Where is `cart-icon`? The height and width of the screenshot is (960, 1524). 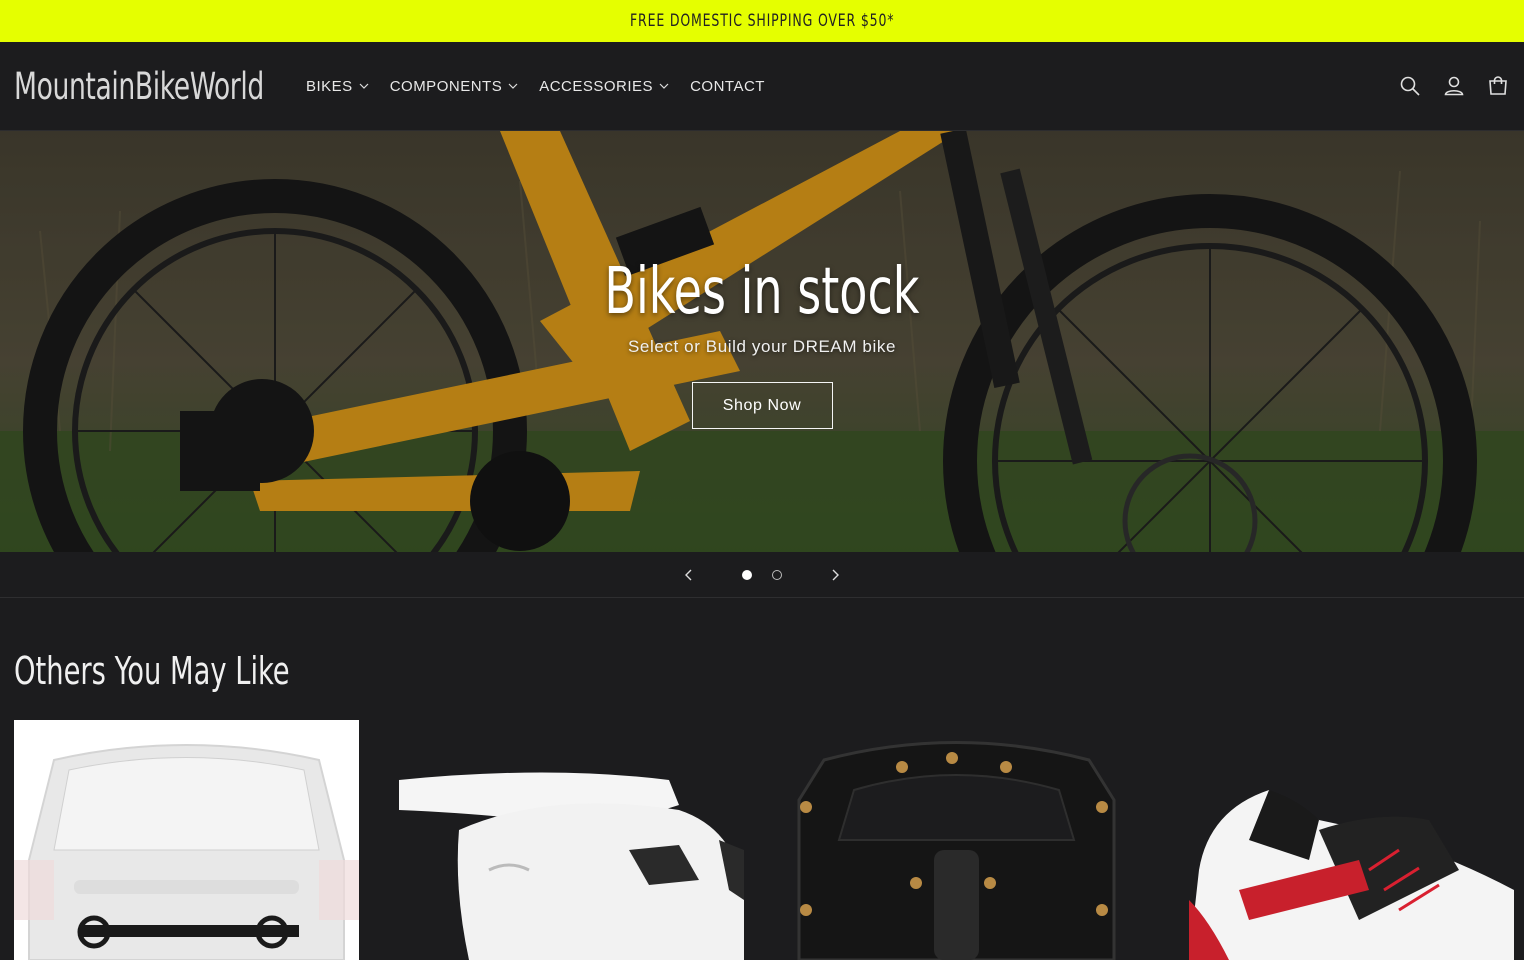 cart-icon is located at coordinates (1498, 86).